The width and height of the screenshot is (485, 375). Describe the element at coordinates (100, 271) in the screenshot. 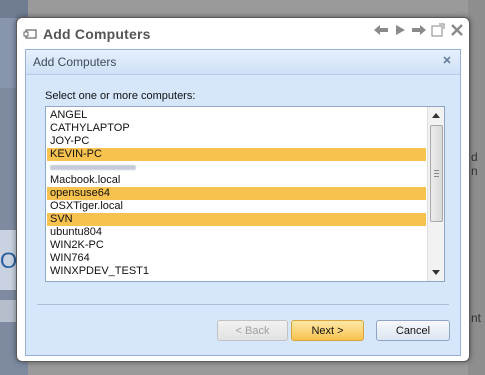

I see `computer-name: WINXPDEV_TEST1` at that location.